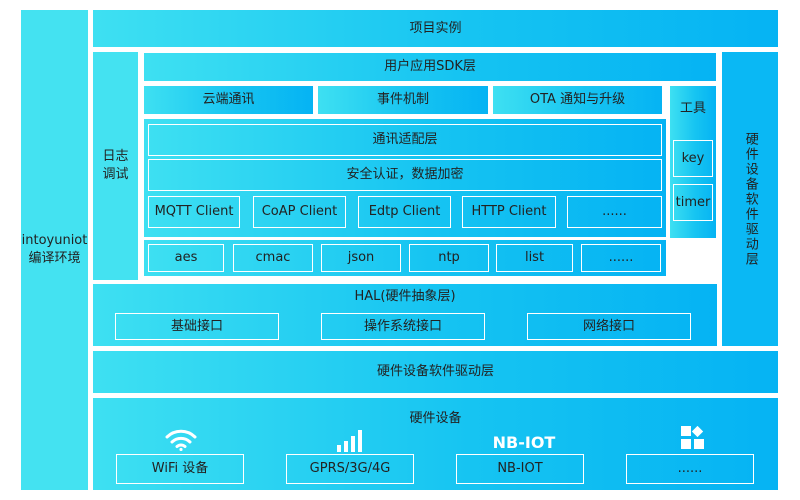 This screenshot has height=500, width=800. I want to click on comm-adapter-layer: 通讯适配层, so click(405, 140).